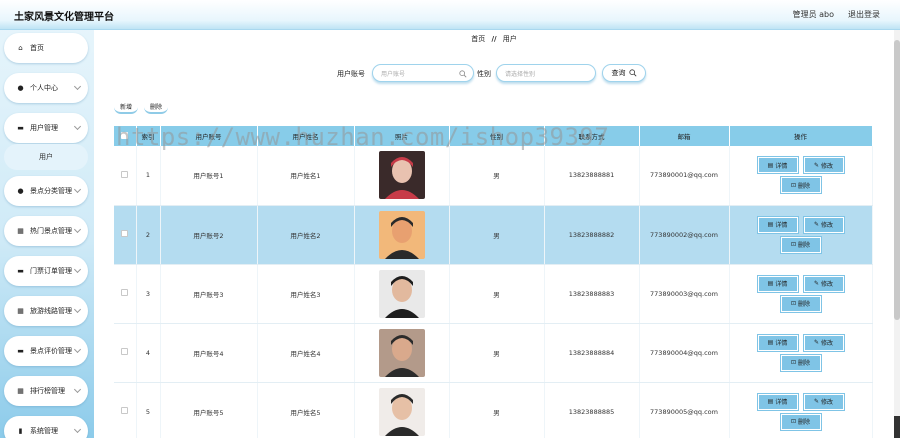  Describe the element at coordinates (804, 304) in the screenshot. I see `delete-label: 删除` at that location.